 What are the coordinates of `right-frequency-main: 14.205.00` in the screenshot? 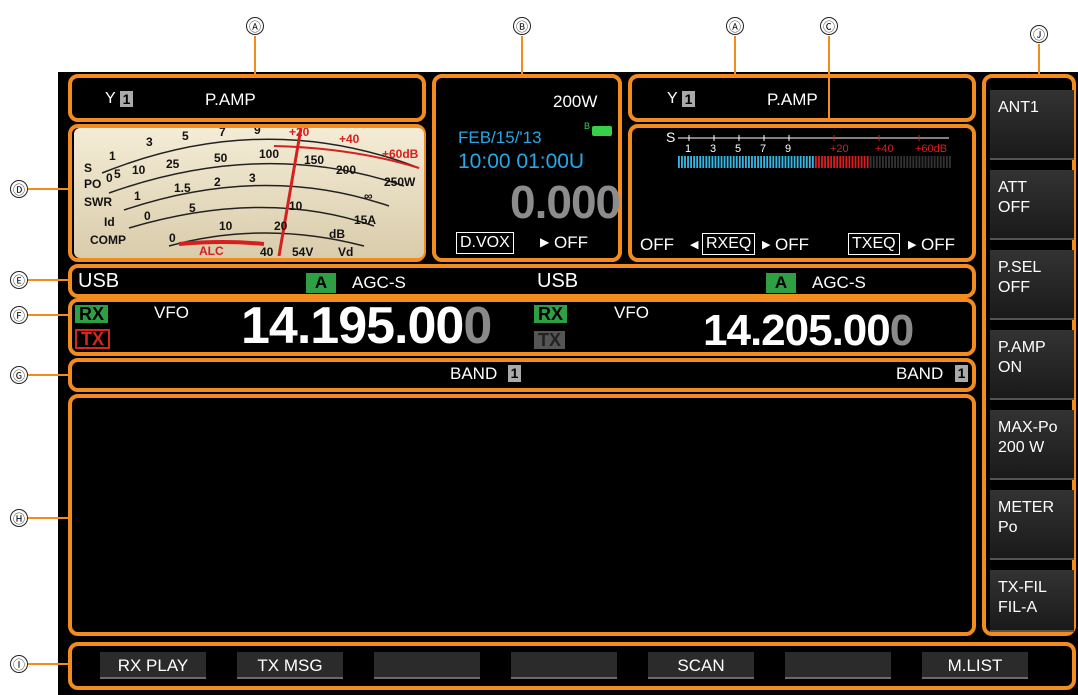 It's located at (797, 330).